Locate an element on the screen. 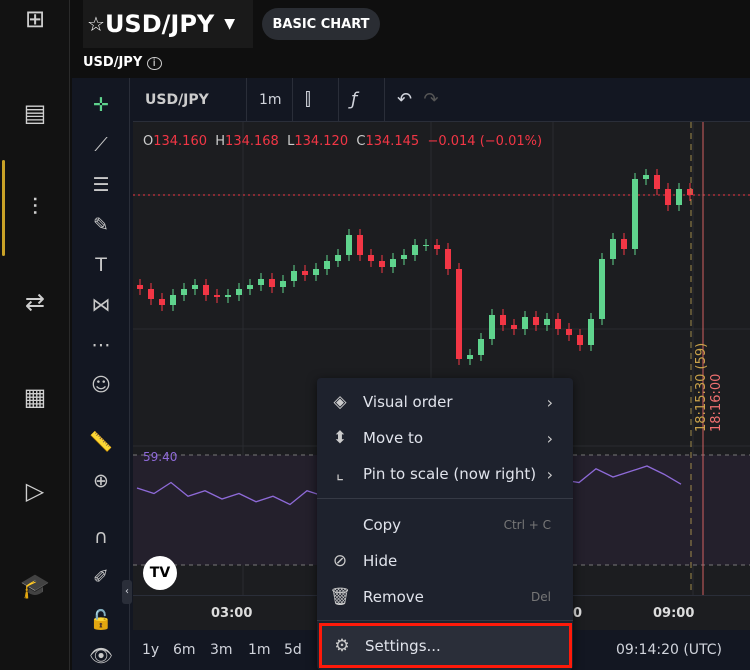 This screenshot has height=670, width=750. zoom-in-icon: ⊕ is located at coordinates (101, 481).